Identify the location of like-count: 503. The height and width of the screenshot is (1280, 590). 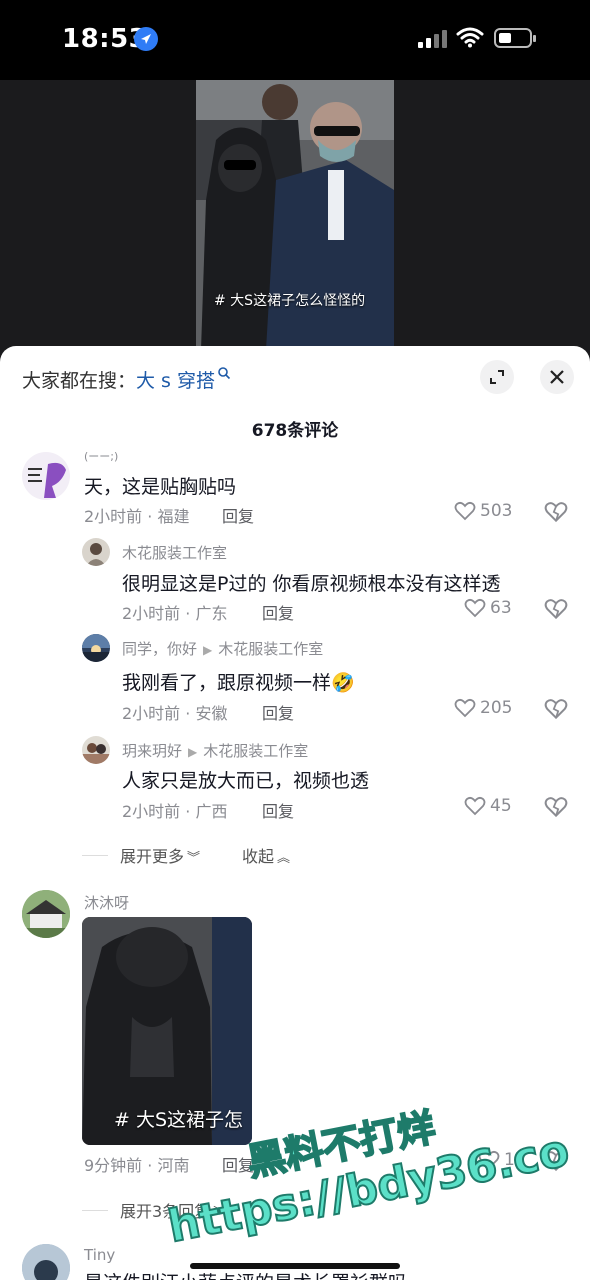
(496, 511).